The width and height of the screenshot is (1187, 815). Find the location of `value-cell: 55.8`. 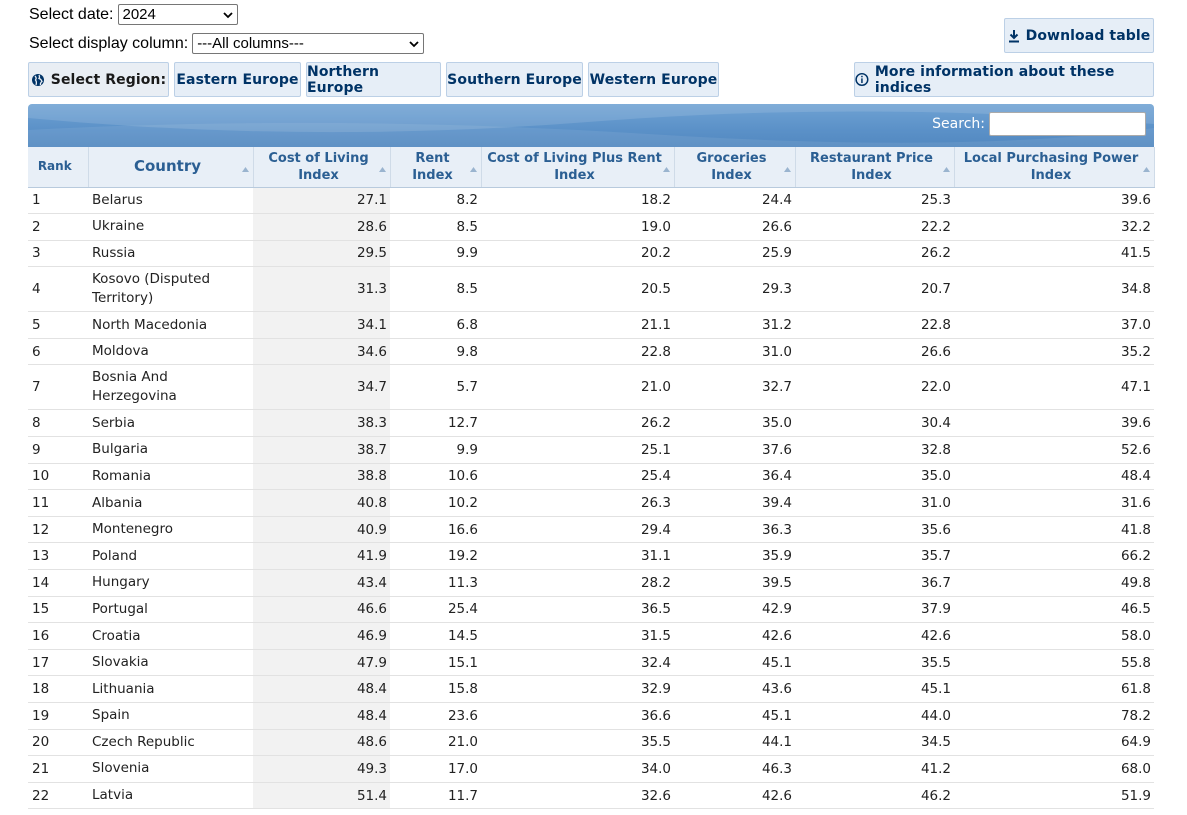

value-cell: 55.8 is located at coordinates (1054, 663).